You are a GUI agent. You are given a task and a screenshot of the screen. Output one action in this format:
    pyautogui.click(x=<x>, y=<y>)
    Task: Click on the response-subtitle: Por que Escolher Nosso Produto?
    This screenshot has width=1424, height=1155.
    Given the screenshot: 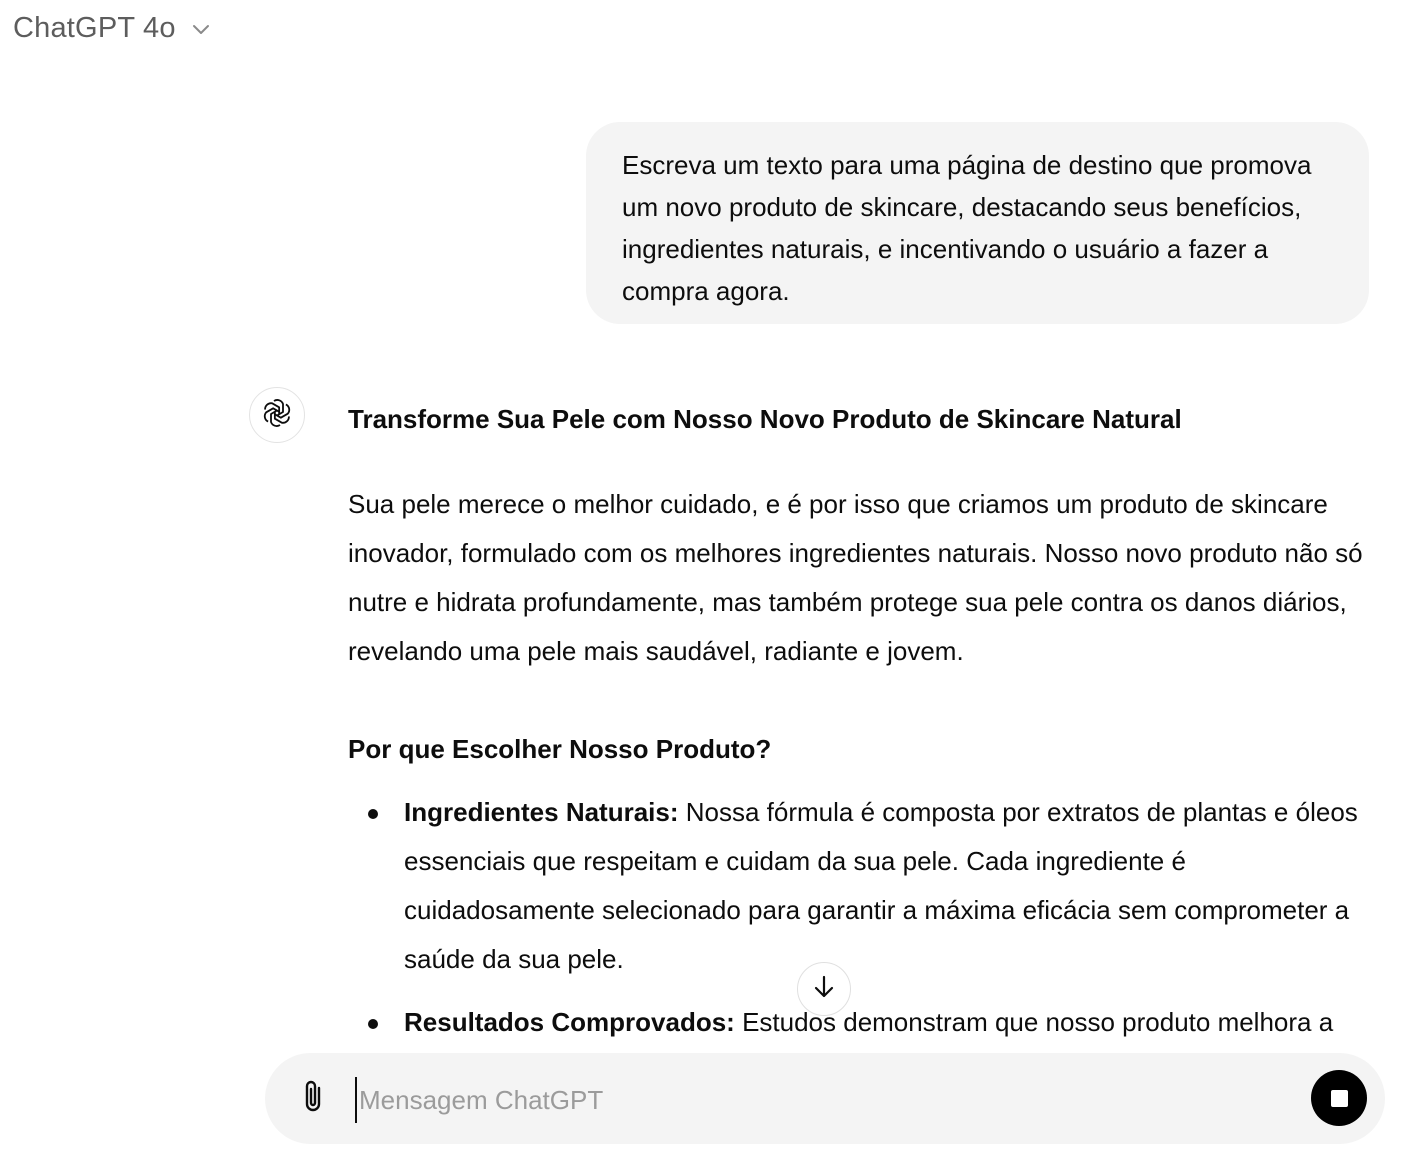 What is the action you would take?
    pyautogui.click(x=560, y=749)
    